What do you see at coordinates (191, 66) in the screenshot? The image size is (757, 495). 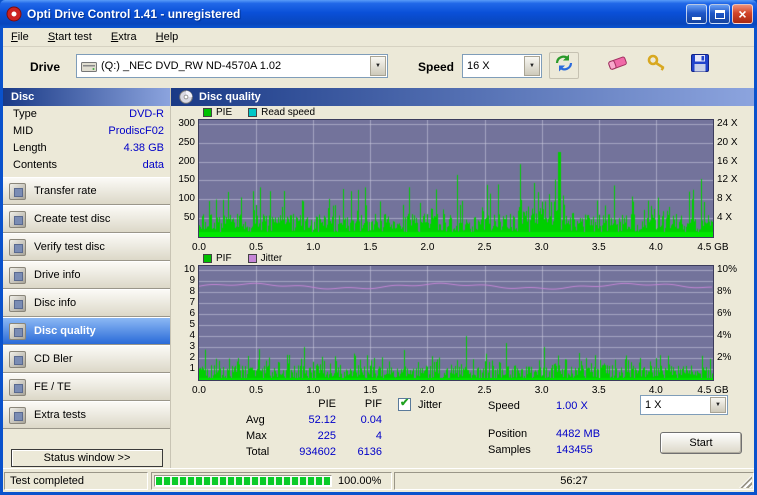 I see `drive-select-value: (Q:) _NEC DVD_RW ND-4570A 1.02` at bounding box center [191, 66].